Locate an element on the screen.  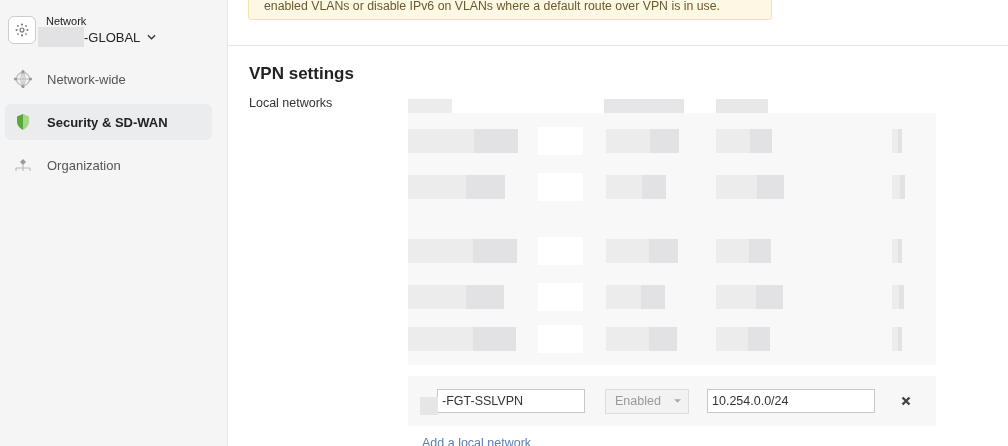
network-icon is located at coordinates (22, 30).